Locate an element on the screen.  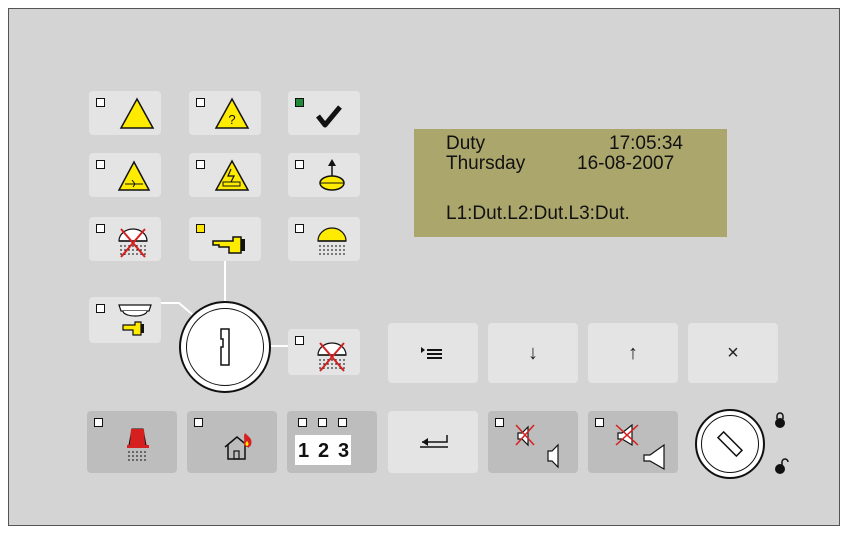
return-arrow-icon is located at coordinates (434, 441).